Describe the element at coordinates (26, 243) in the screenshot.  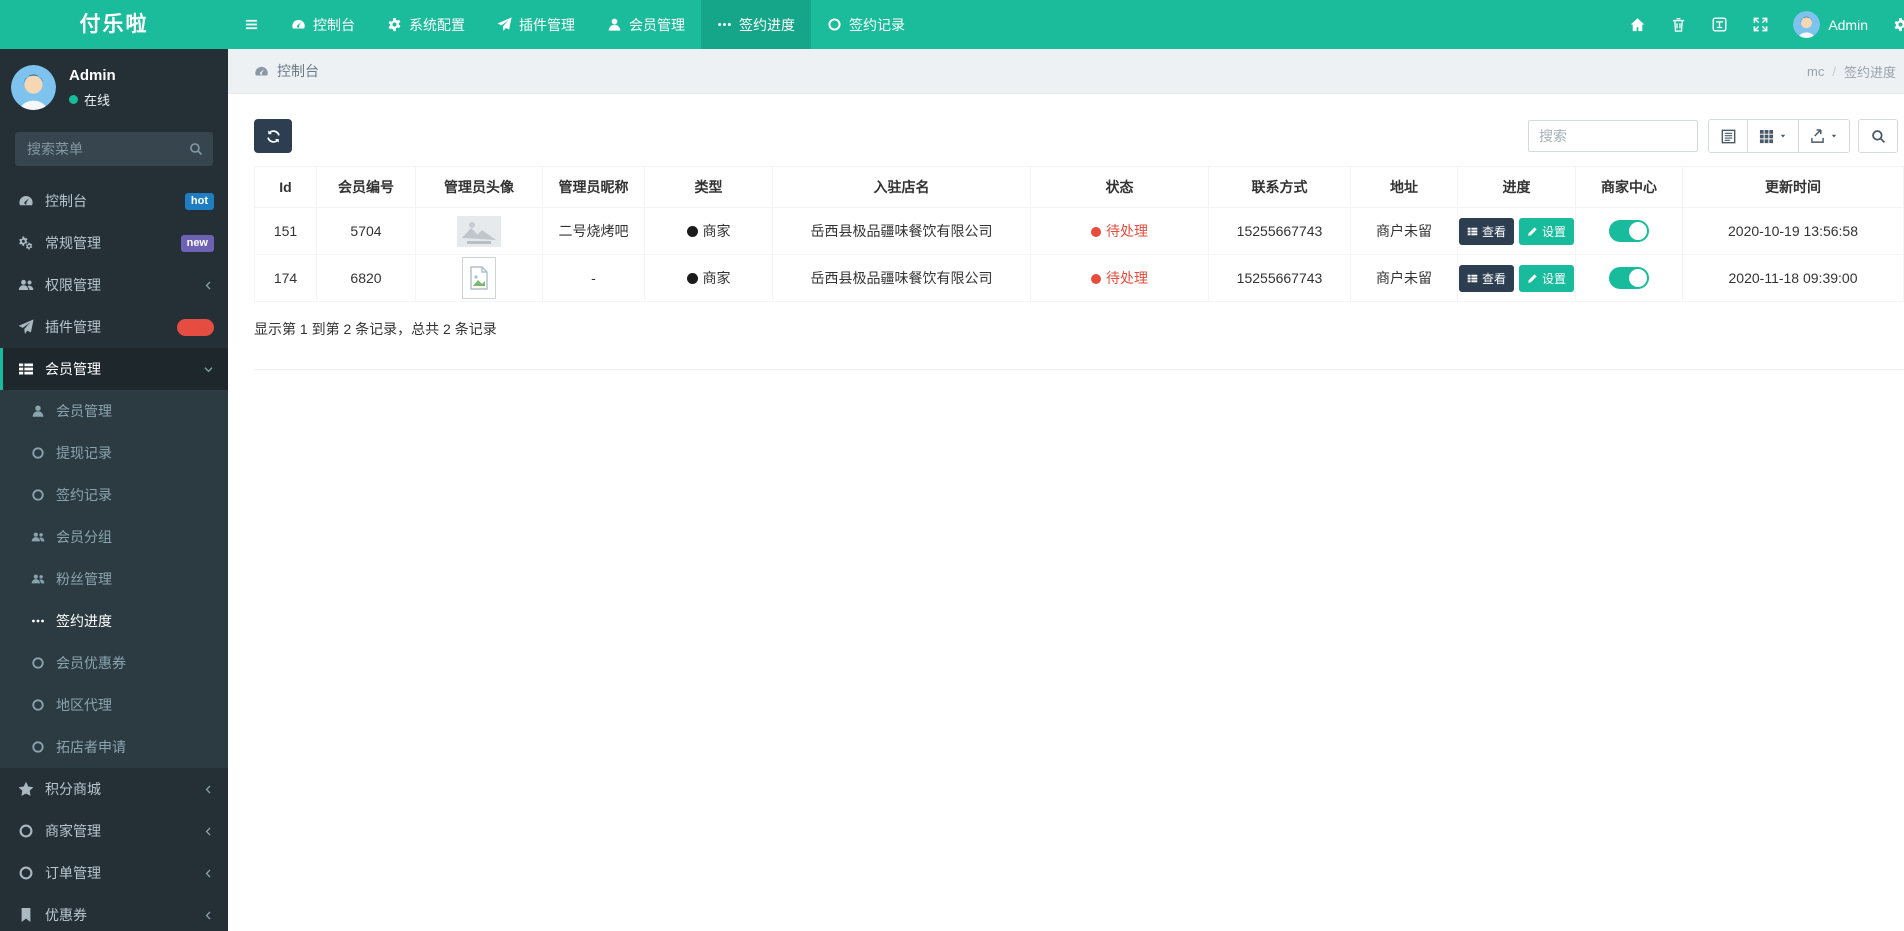
I see `gears-icon` at that location.